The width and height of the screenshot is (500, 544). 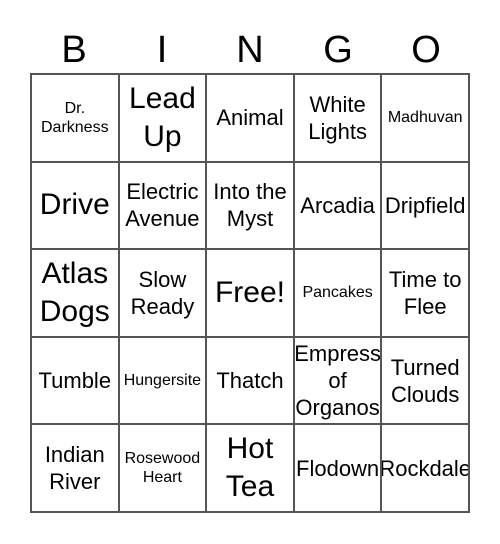 I want to click on cell-label: Into the Myst, so click(x=250, y=205).